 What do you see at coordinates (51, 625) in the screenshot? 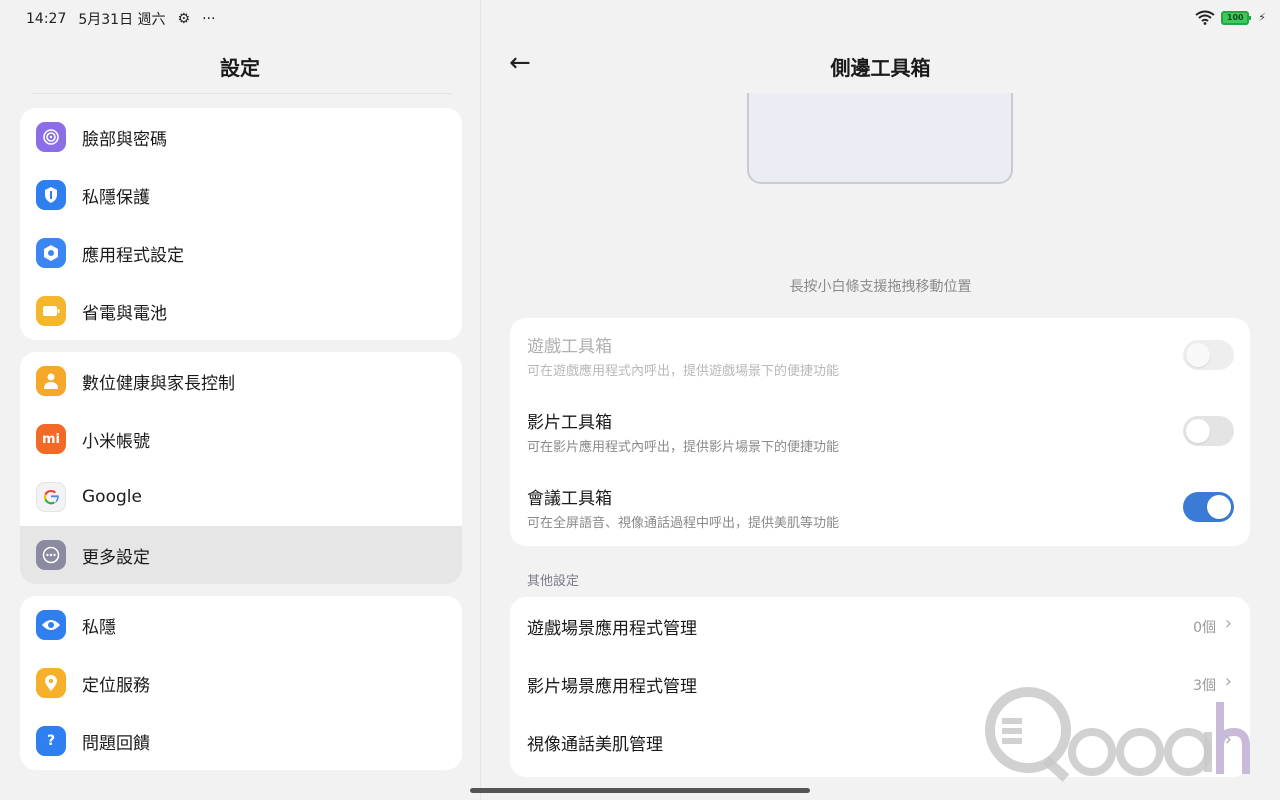
I see `eye-icon` at bounding box center [51, 625].